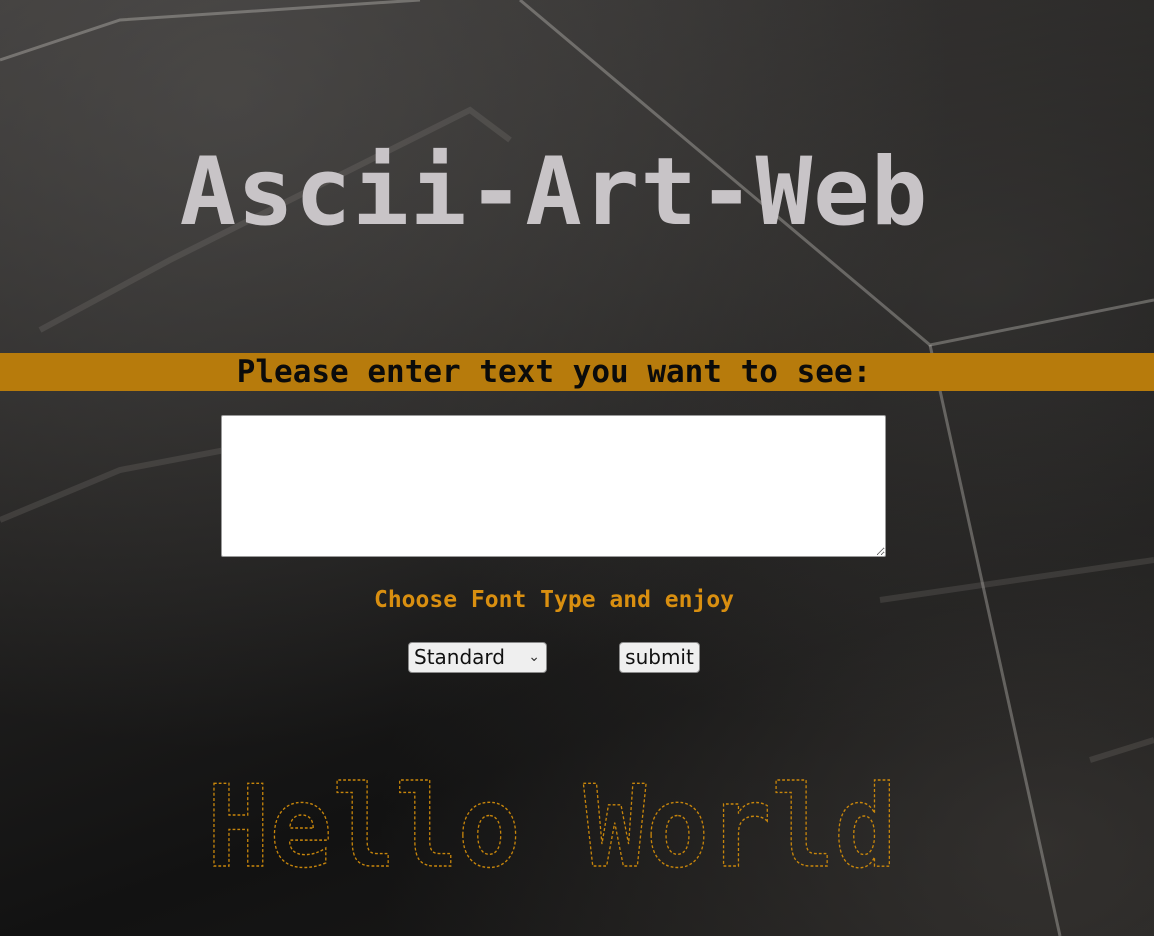 The width and height of the screenshot is (1154, 936). I want to click on font-type-select: Standard ⌄, so click(477, 657).